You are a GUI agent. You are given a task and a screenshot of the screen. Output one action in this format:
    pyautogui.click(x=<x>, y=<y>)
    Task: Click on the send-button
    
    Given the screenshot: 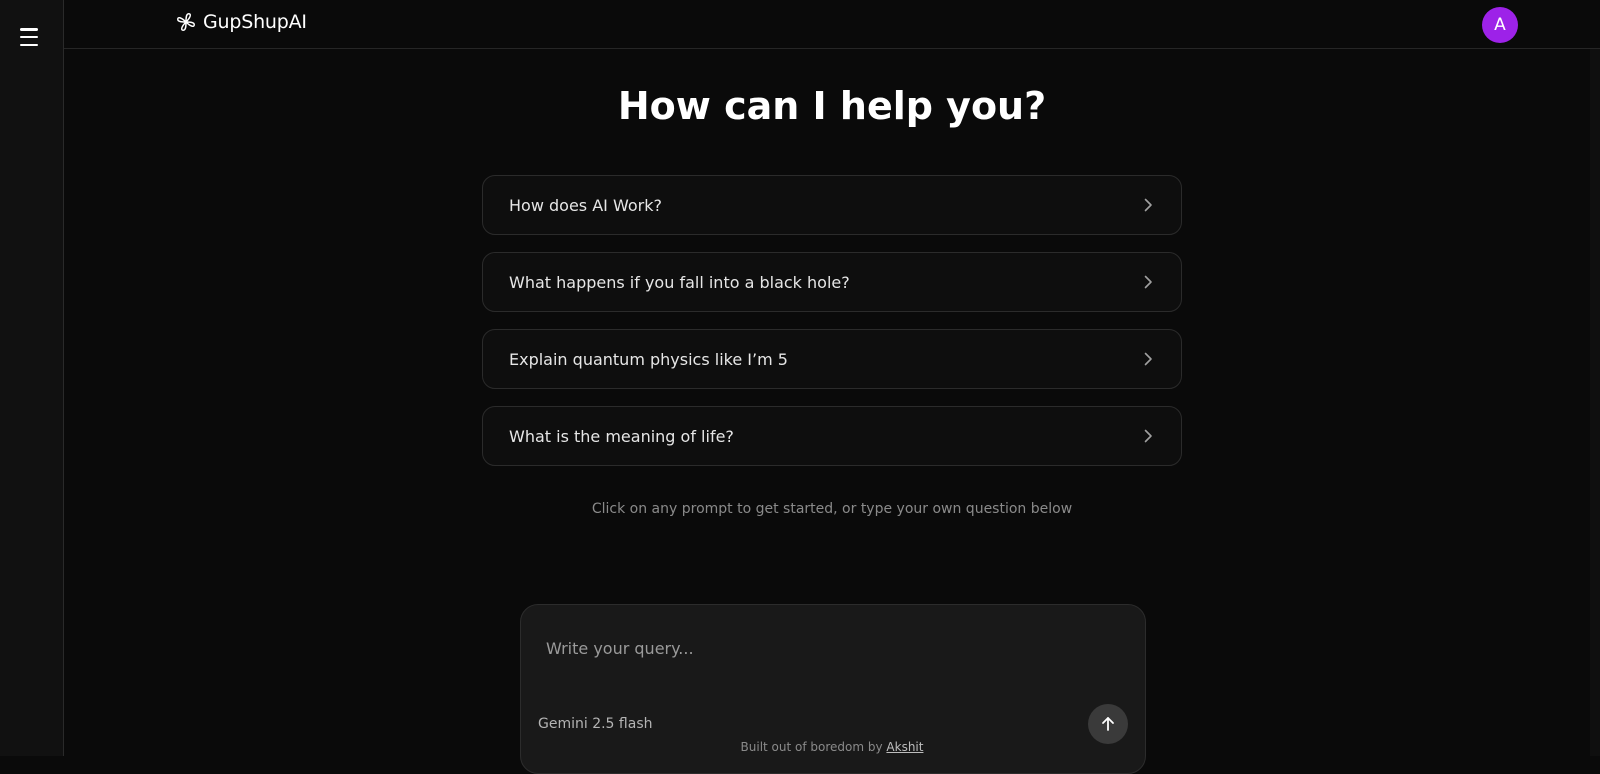 What is the action you would take?
    pyautogui.click(x=1108, y=724)
    